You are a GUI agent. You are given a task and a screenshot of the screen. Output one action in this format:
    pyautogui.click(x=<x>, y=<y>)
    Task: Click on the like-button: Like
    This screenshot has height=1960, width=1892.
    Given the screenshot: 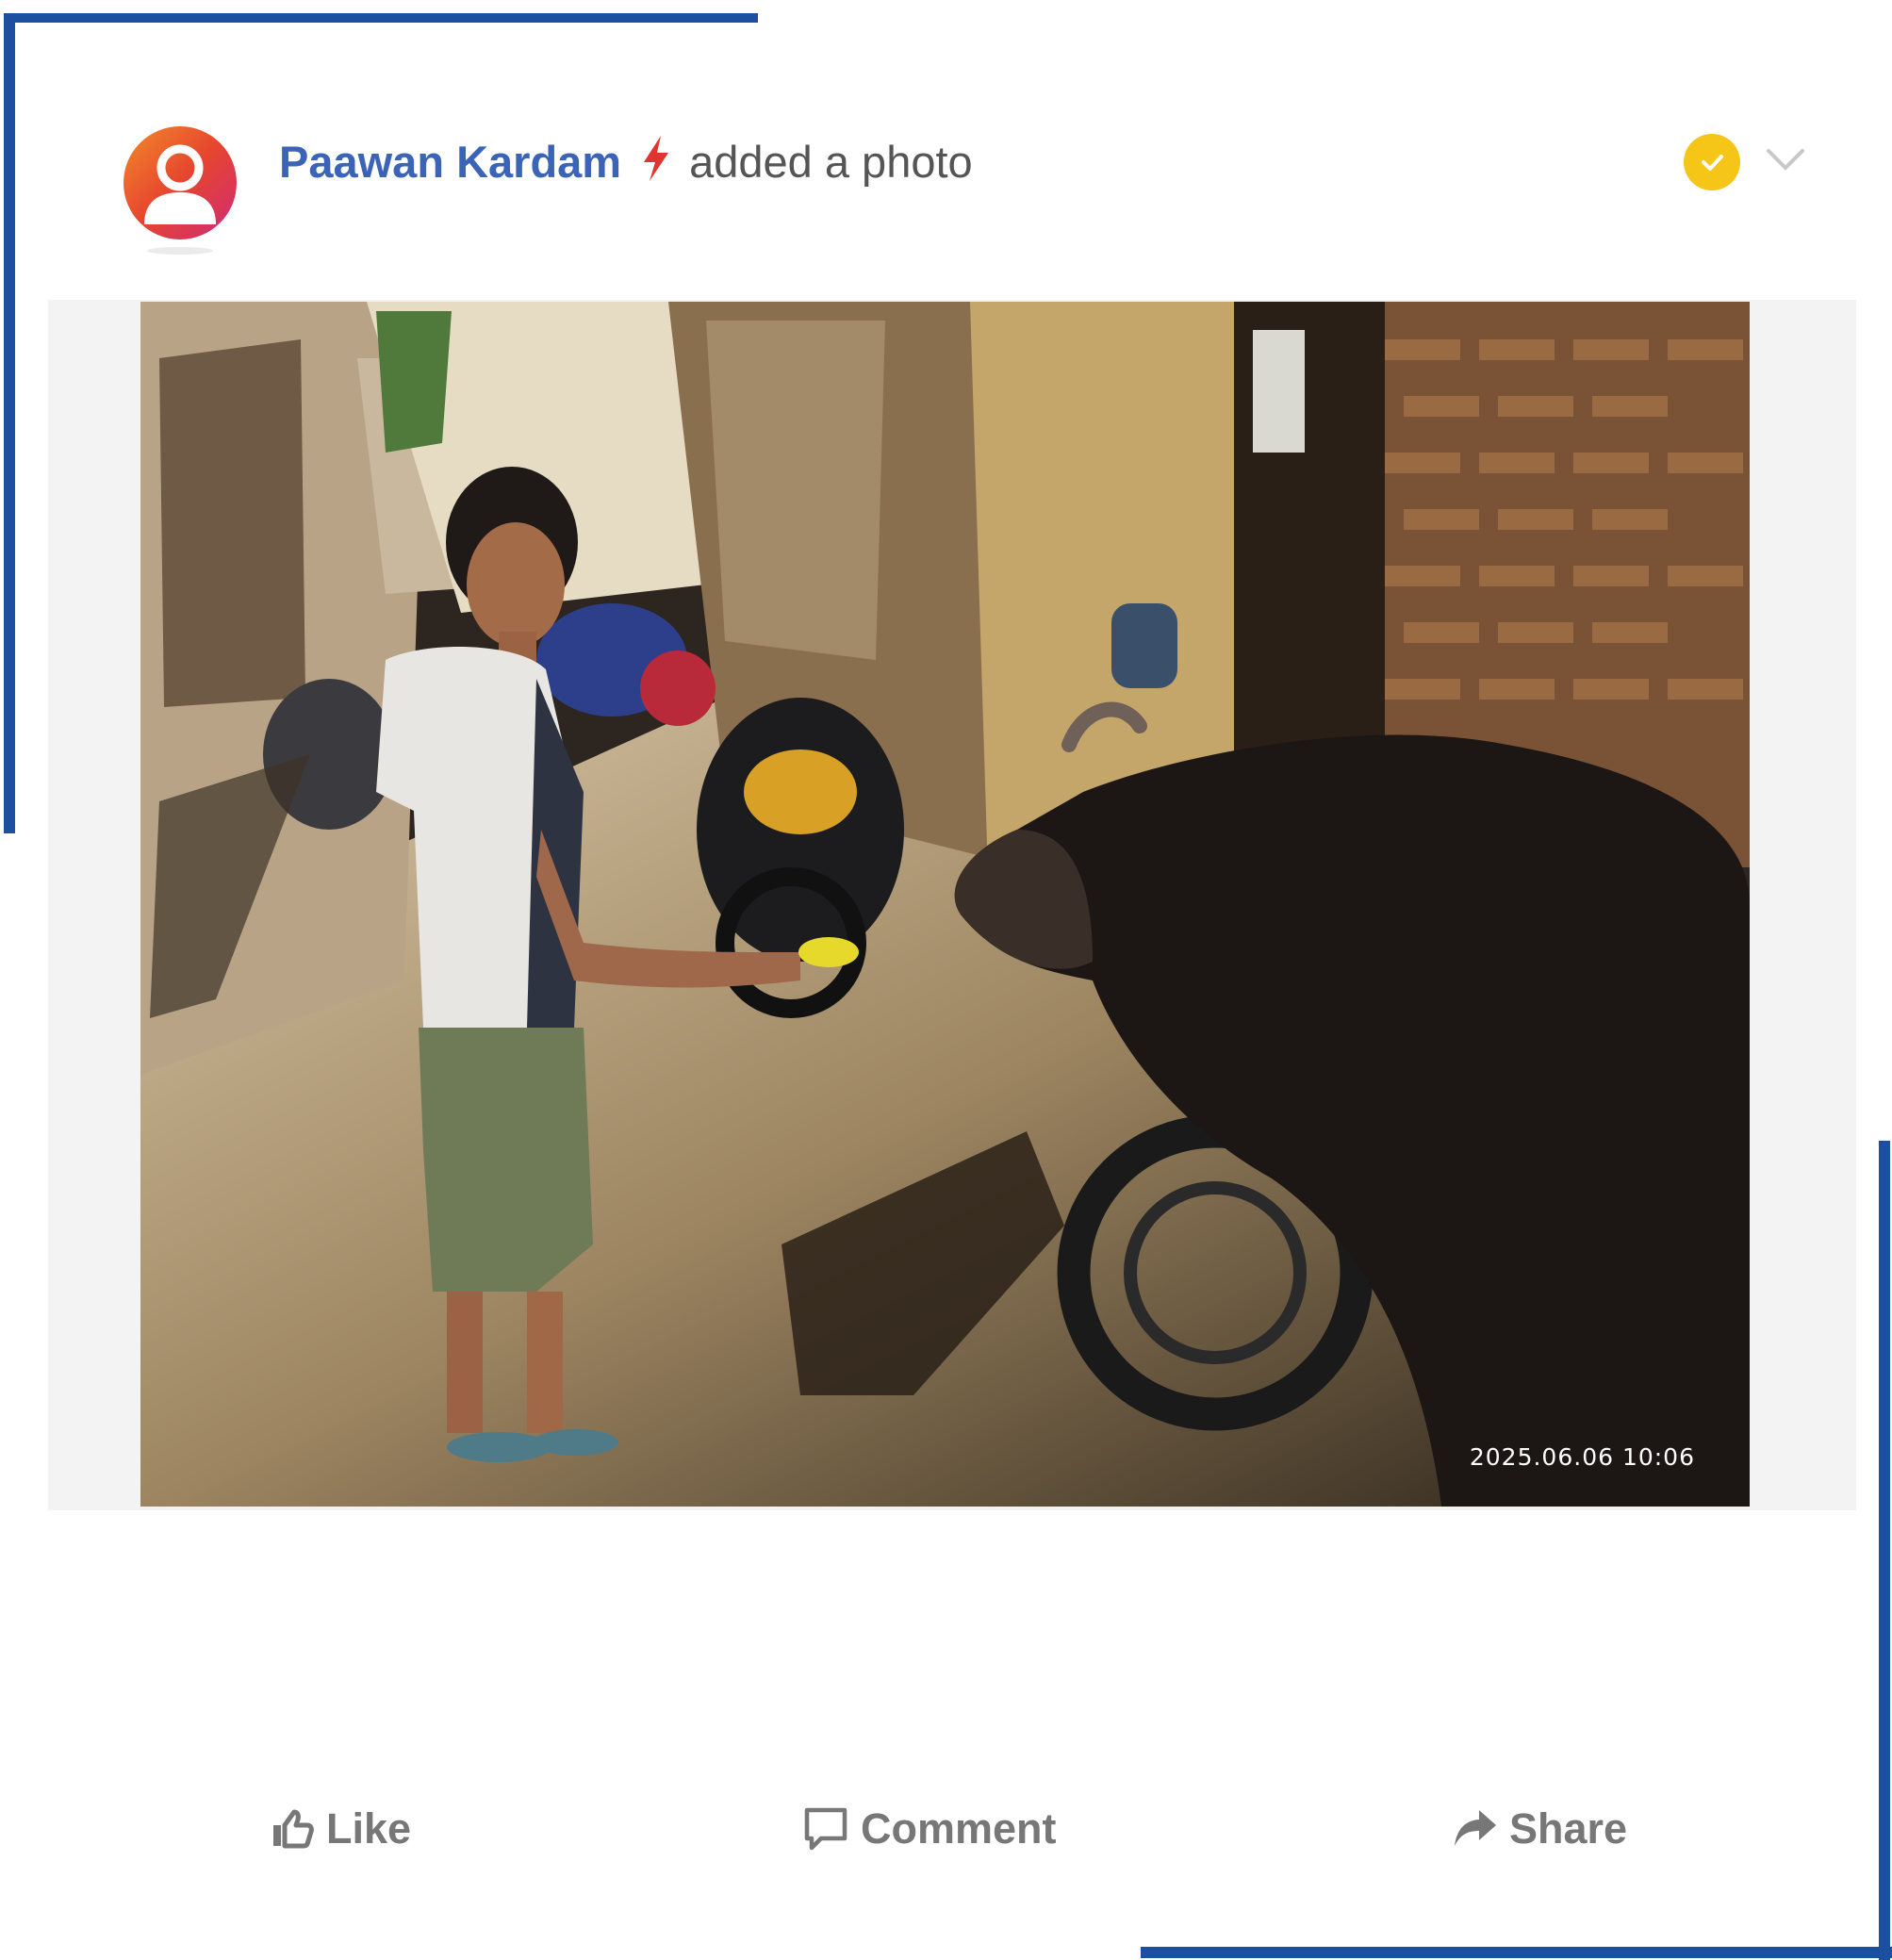 What is the action you would take?
    pyautogui.click(x=340, y=1828)
    